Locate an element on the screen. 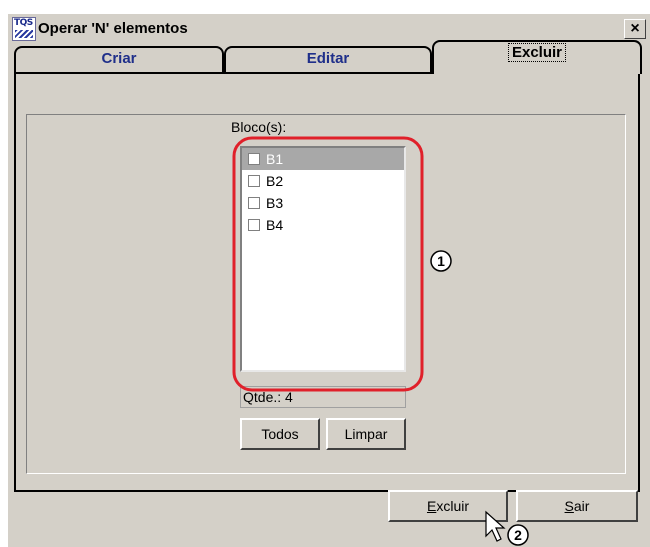 The width and height of the screenshot is (650, 547). tab-label: Criar is located at coordinates (119, 58).